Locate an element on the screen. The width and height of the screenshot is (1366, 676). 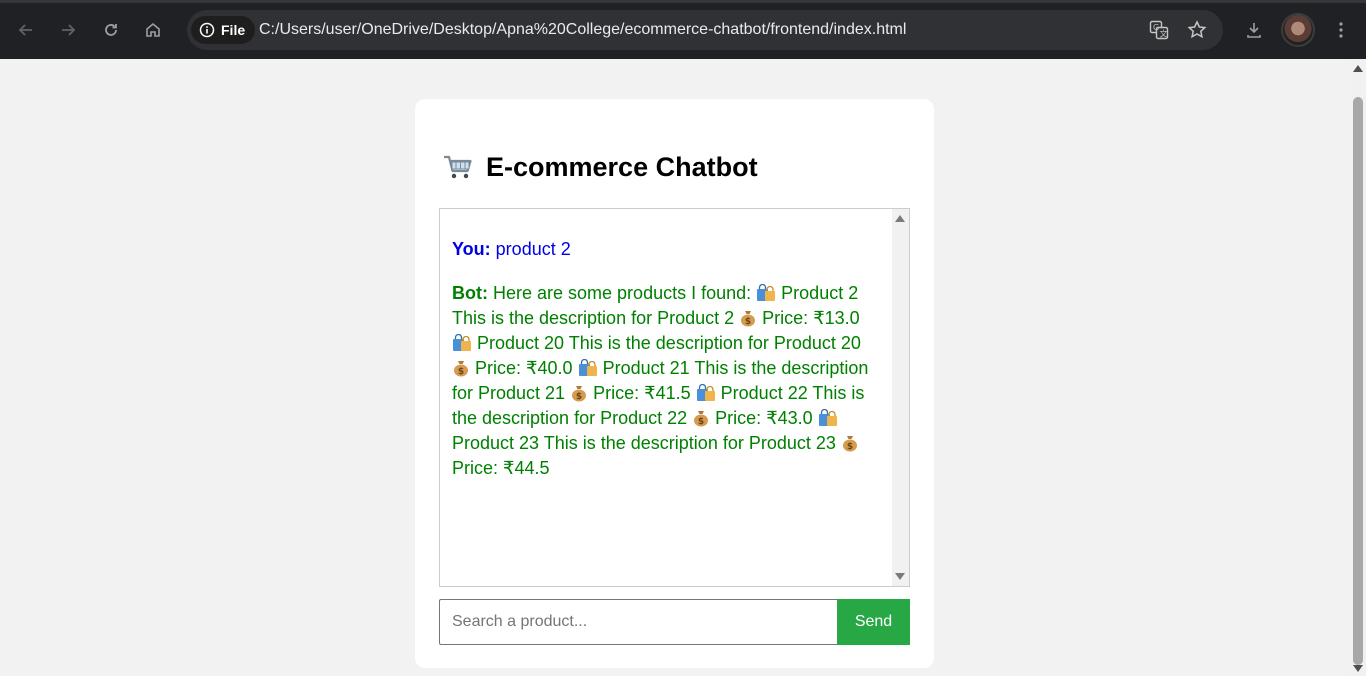
translate-icon: G文 is located at coordinates (1159, 30).